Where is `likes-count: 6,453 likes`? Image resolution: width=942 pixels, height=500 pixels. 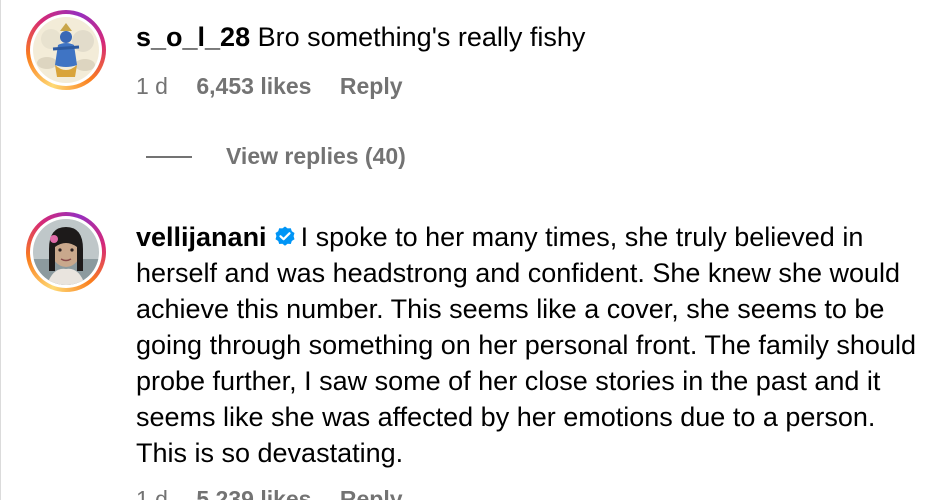 likes-count: 6,453 likes is located at coordinates (253, 86).